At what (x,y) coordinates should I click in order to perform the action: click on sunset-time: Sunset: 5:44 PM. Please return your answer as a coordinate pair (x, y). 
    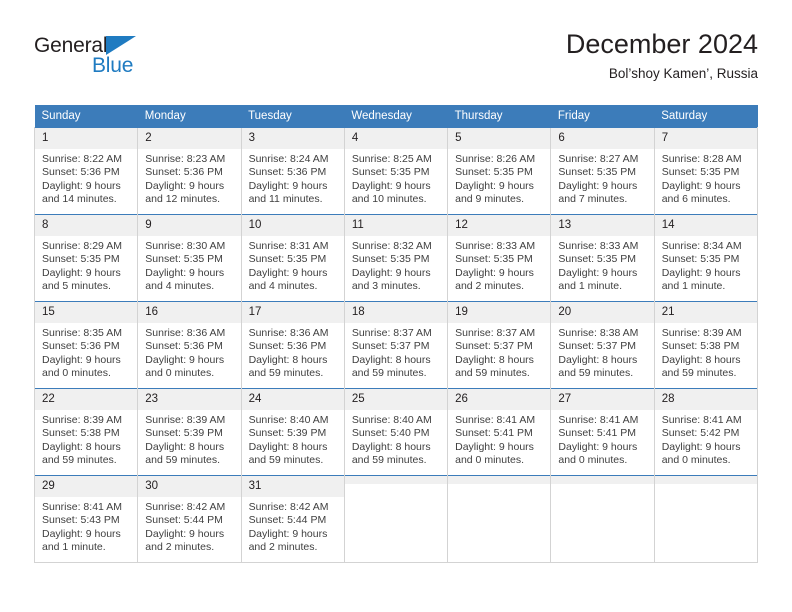
    Looking at the image, I should click on (287, 520).